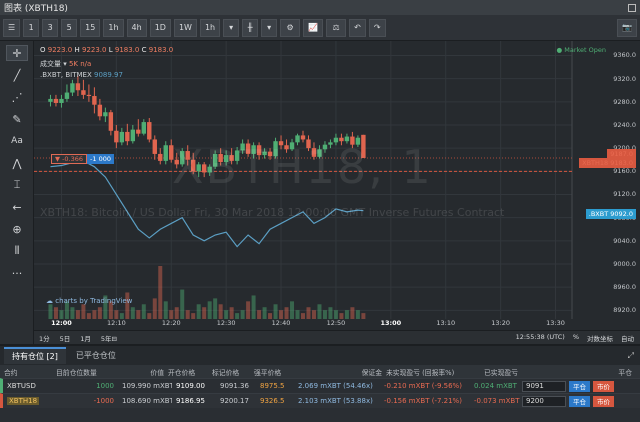 This screenshot has height=422, width=640. Describe the element at coordinates (17, 207) in the screenshot. I see `back-arrow-icon: ←` at that location.